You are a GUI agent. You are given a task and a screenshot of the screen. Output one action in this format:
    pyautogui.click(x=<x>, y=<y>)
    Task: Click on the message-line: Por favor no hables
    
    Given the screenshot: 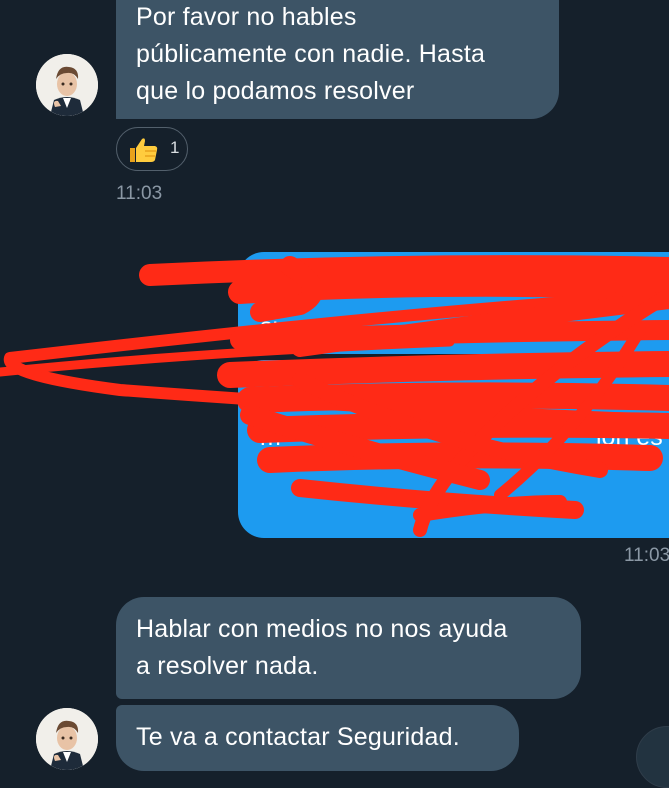 What is the action you would take?
    pyautogui.click(x=246, y=17)
    